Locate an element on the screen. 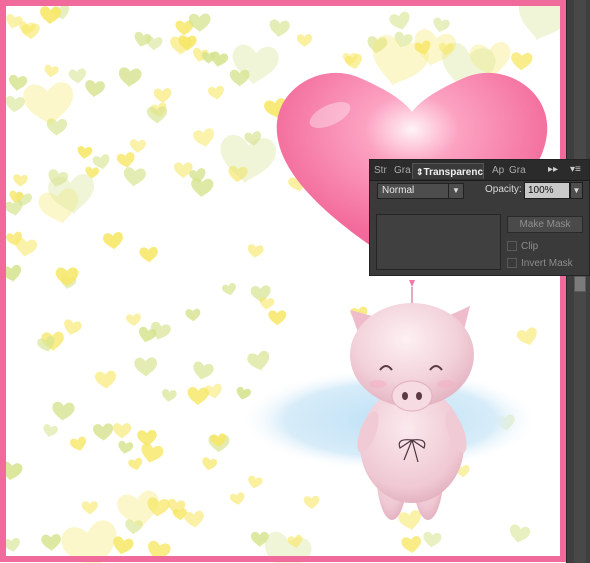 This screenshot has width=590, height=563. tab-transparency: ⇕Transparency is located at coordinates (448, 171).